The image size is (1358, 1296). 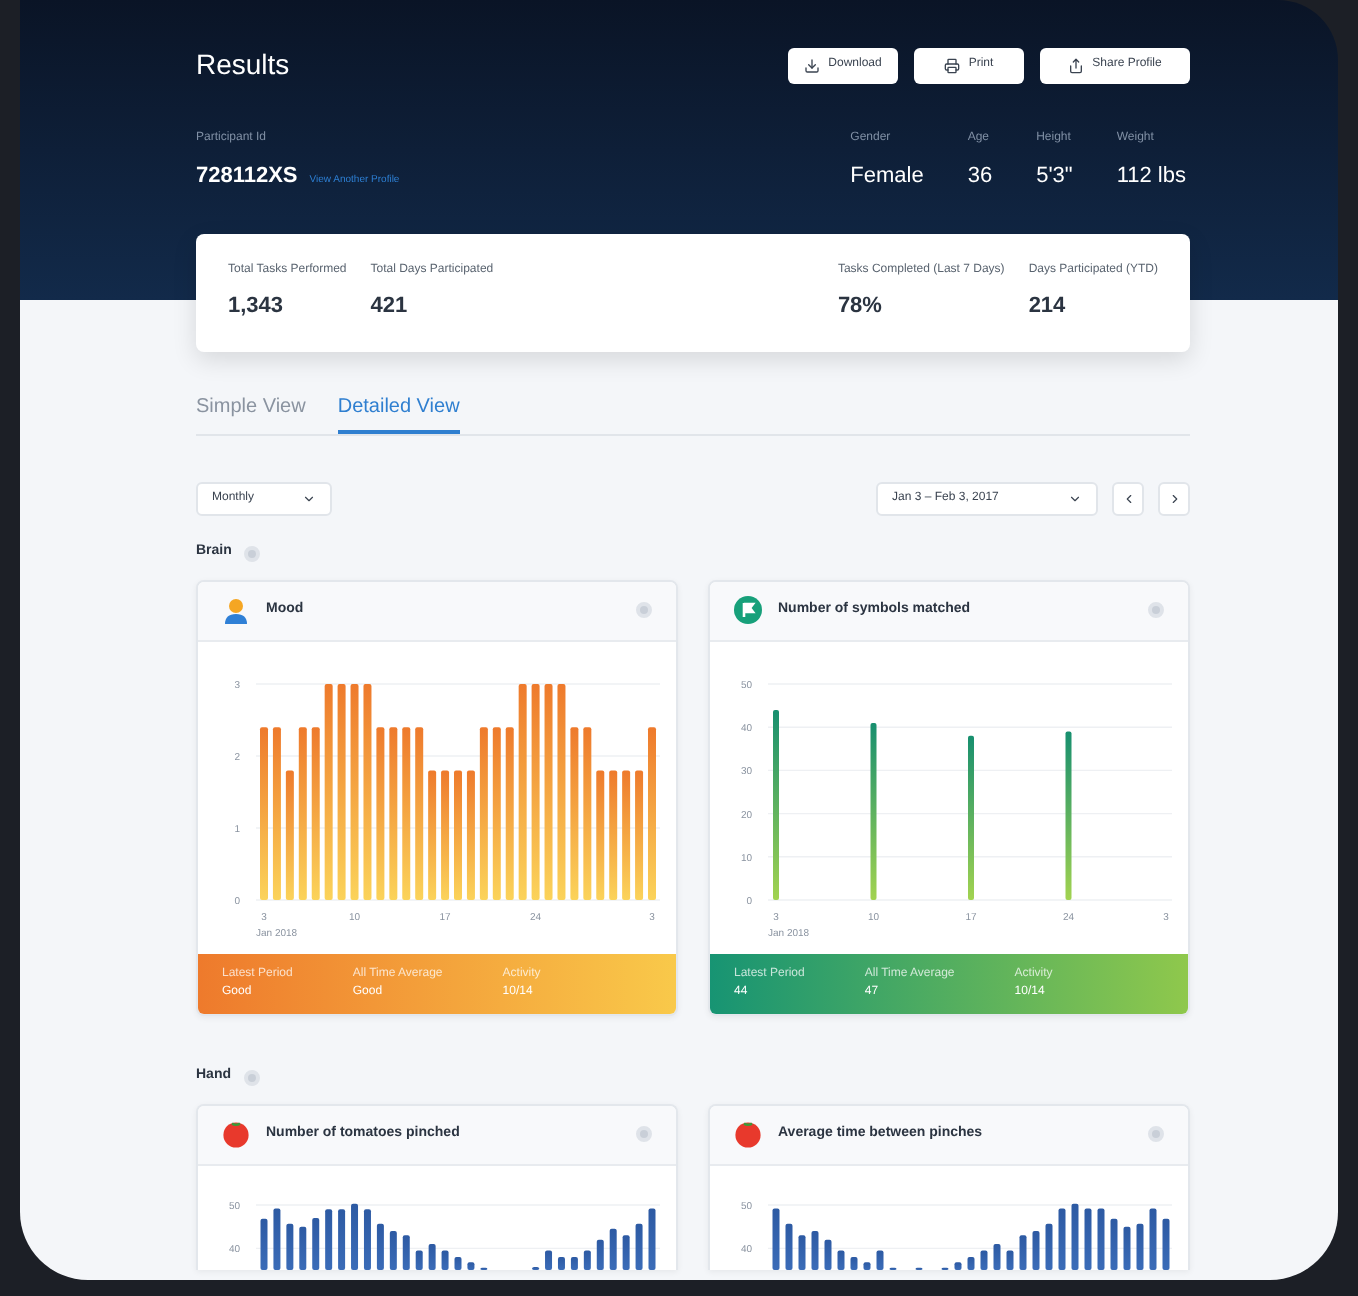 I want to click on stat-value: 1,343, so click(x=257, y=306).